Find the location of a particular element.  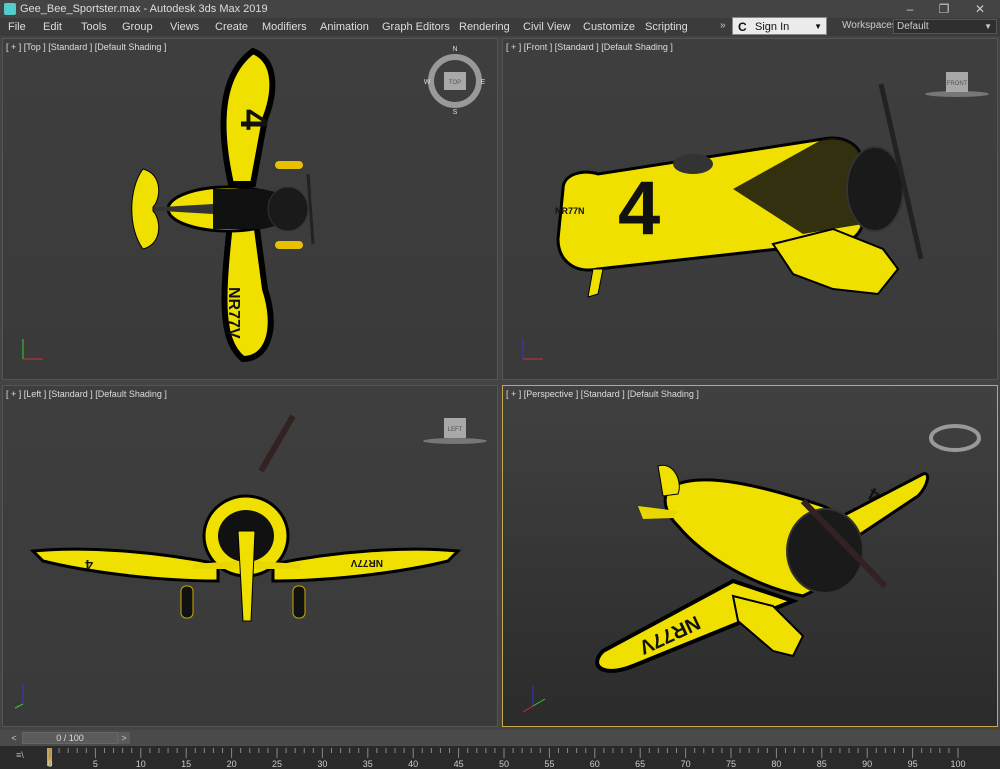

ruler-tick-label: 30 is located at coordinates (322, 764).